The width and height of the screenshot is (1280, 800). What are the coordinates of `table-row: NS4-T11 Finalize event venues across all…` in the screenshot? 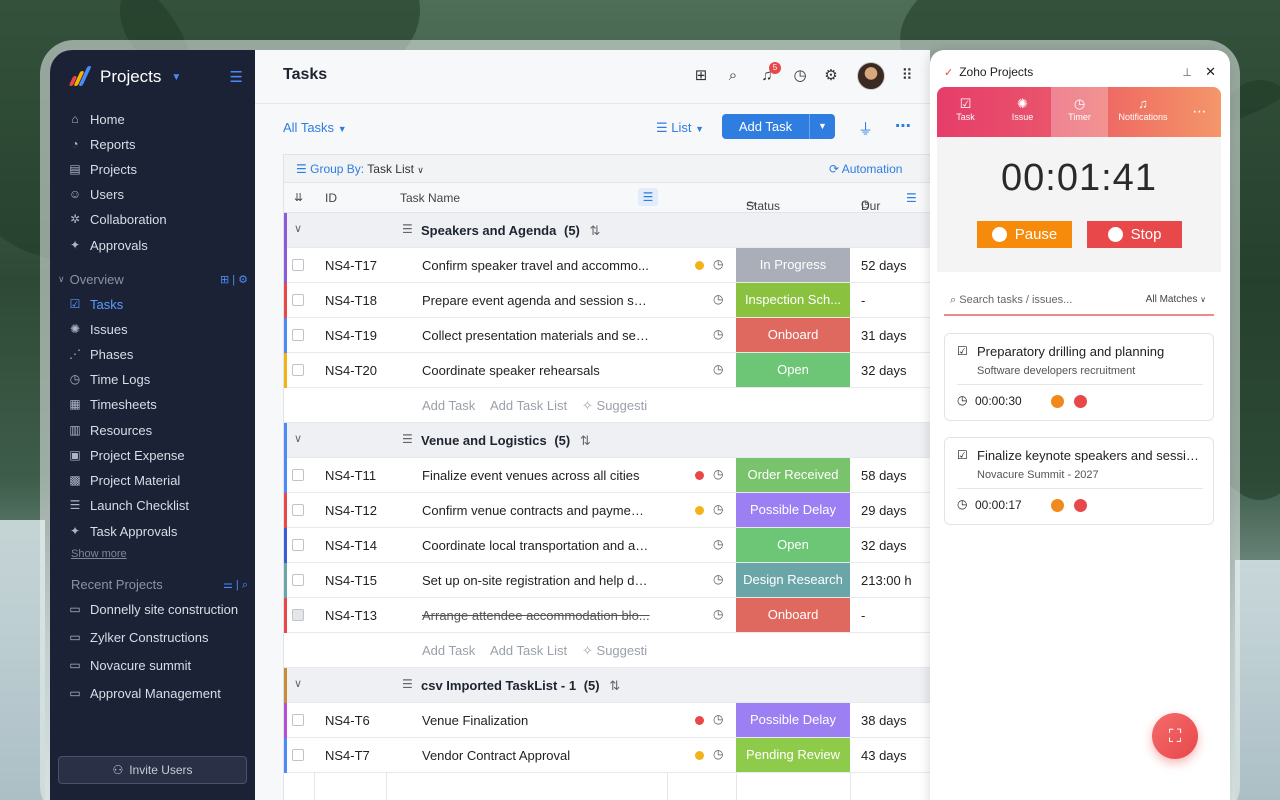 It's located at (607, 475).